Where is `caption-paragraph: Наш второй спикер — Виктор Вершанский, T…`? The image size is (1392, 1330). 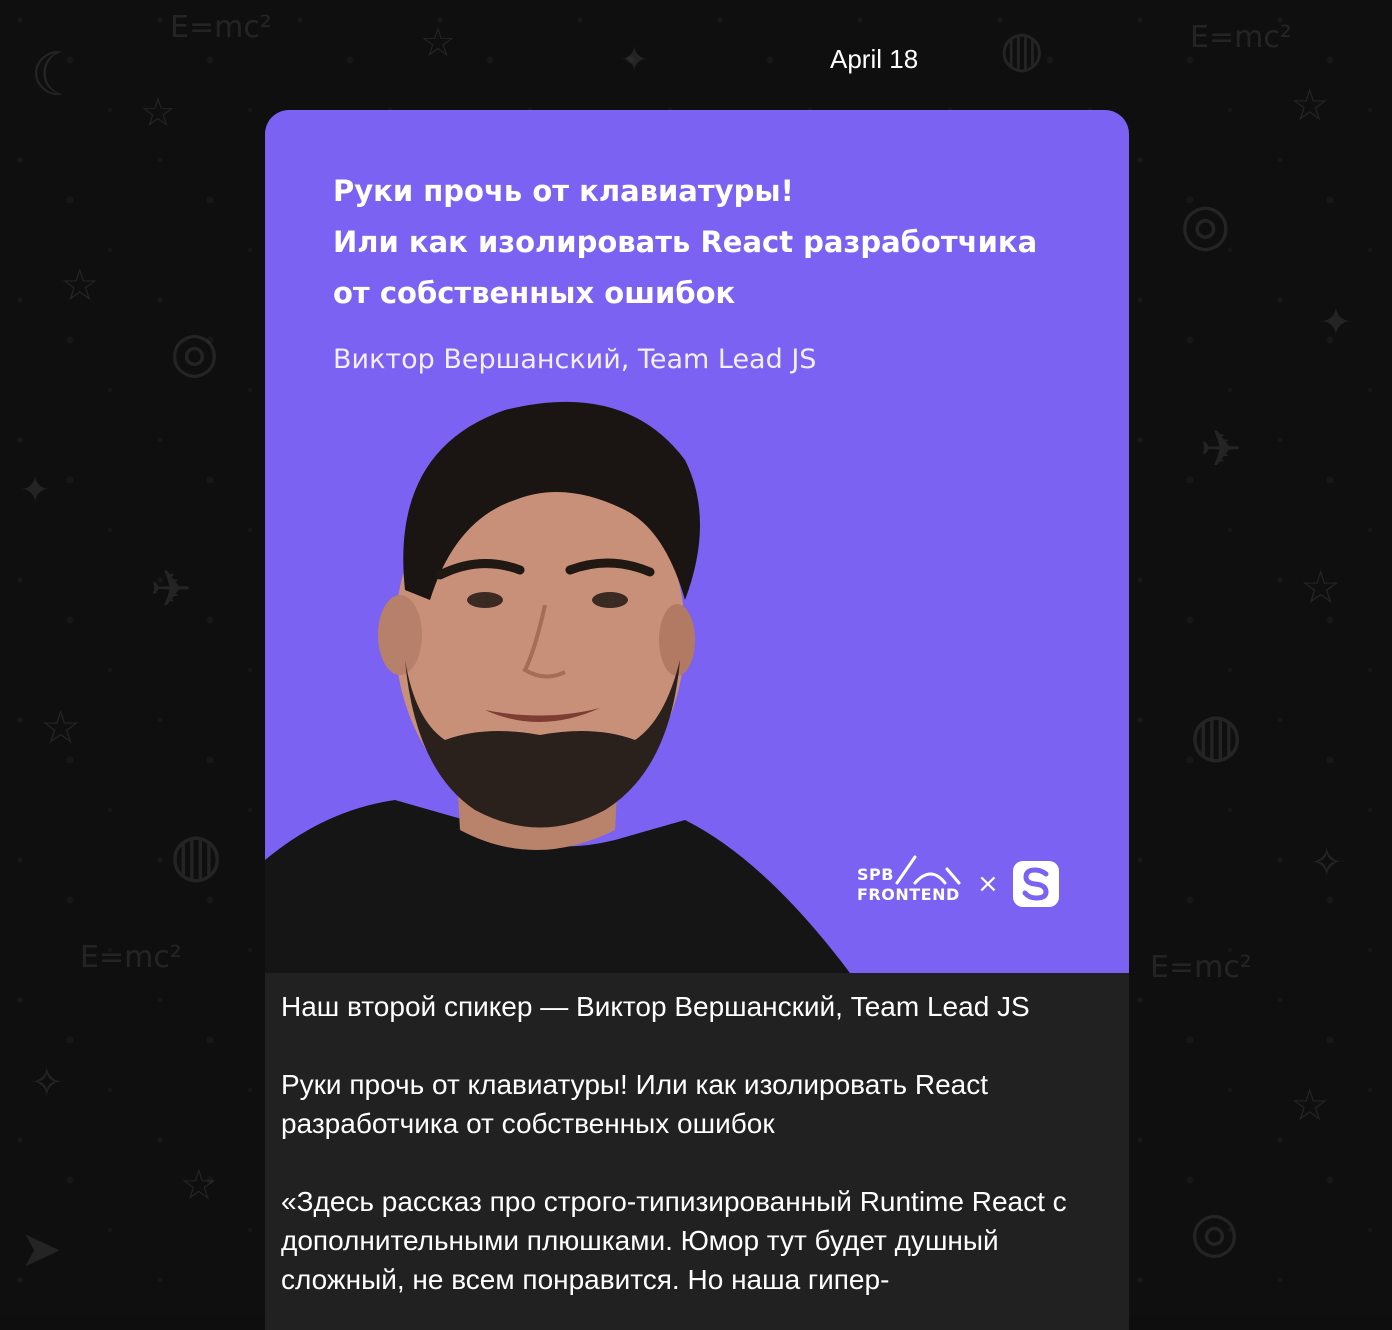
caption-paragraph: Наш второй спикер — Виктор Вершанский, T… is located at coordinates (655, 1006).